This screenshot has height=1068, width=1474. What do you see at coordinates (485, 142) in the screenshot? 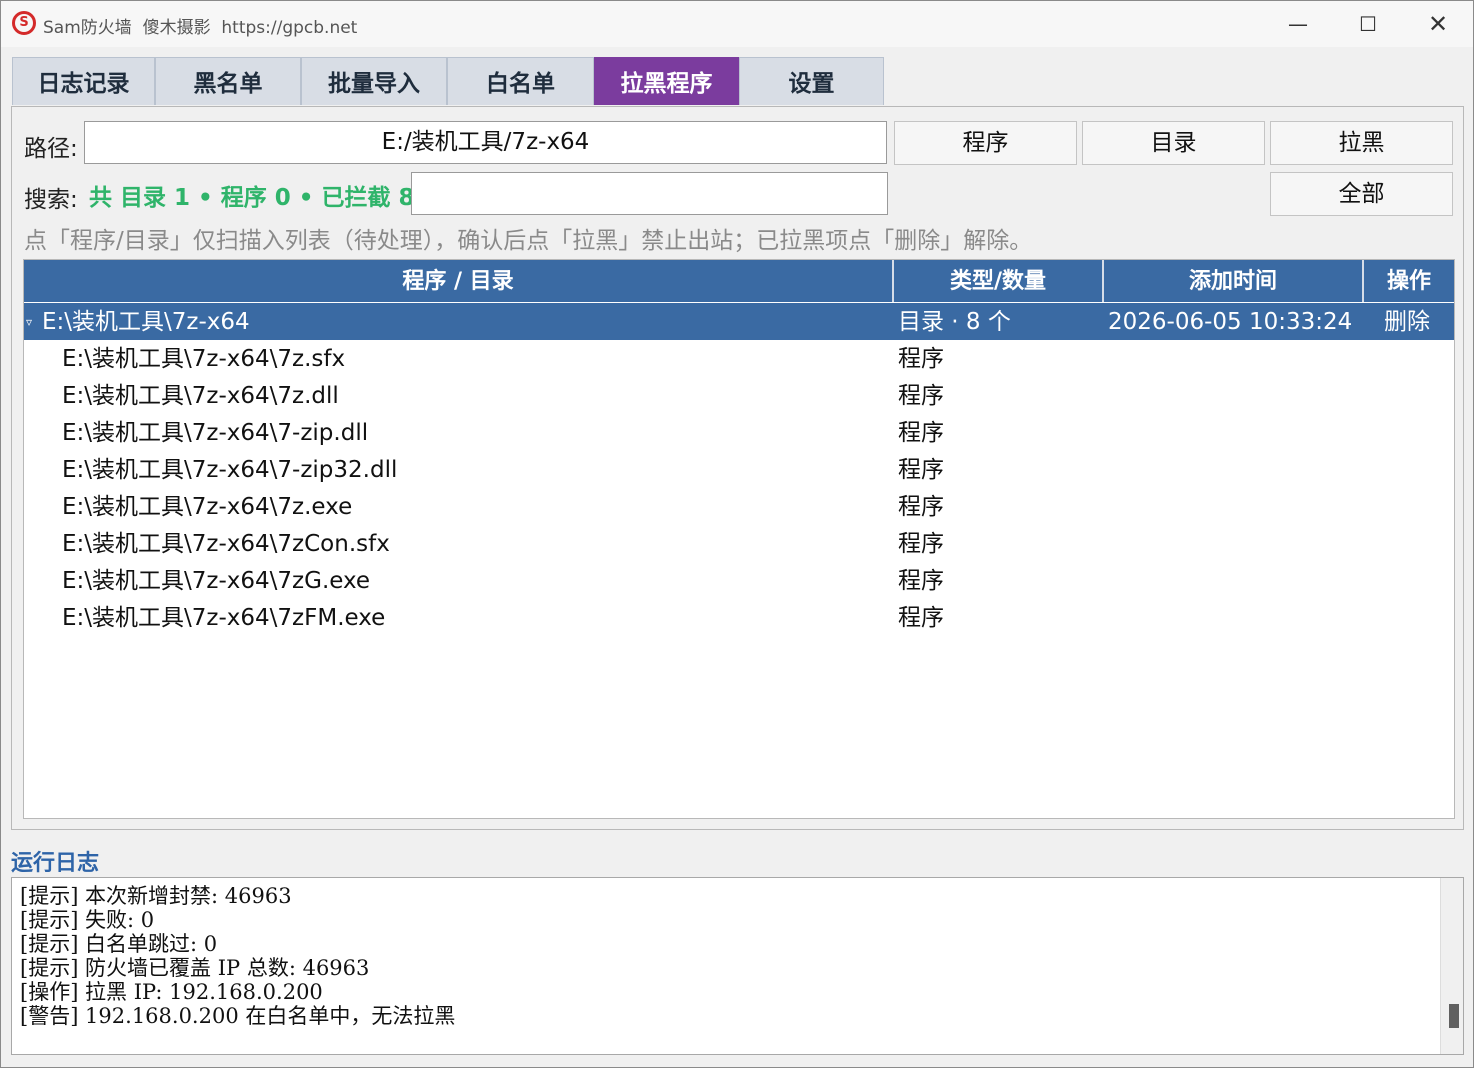
I see `path-input: E:/装机工具/7z-x64` at bounding box center [485, 142].